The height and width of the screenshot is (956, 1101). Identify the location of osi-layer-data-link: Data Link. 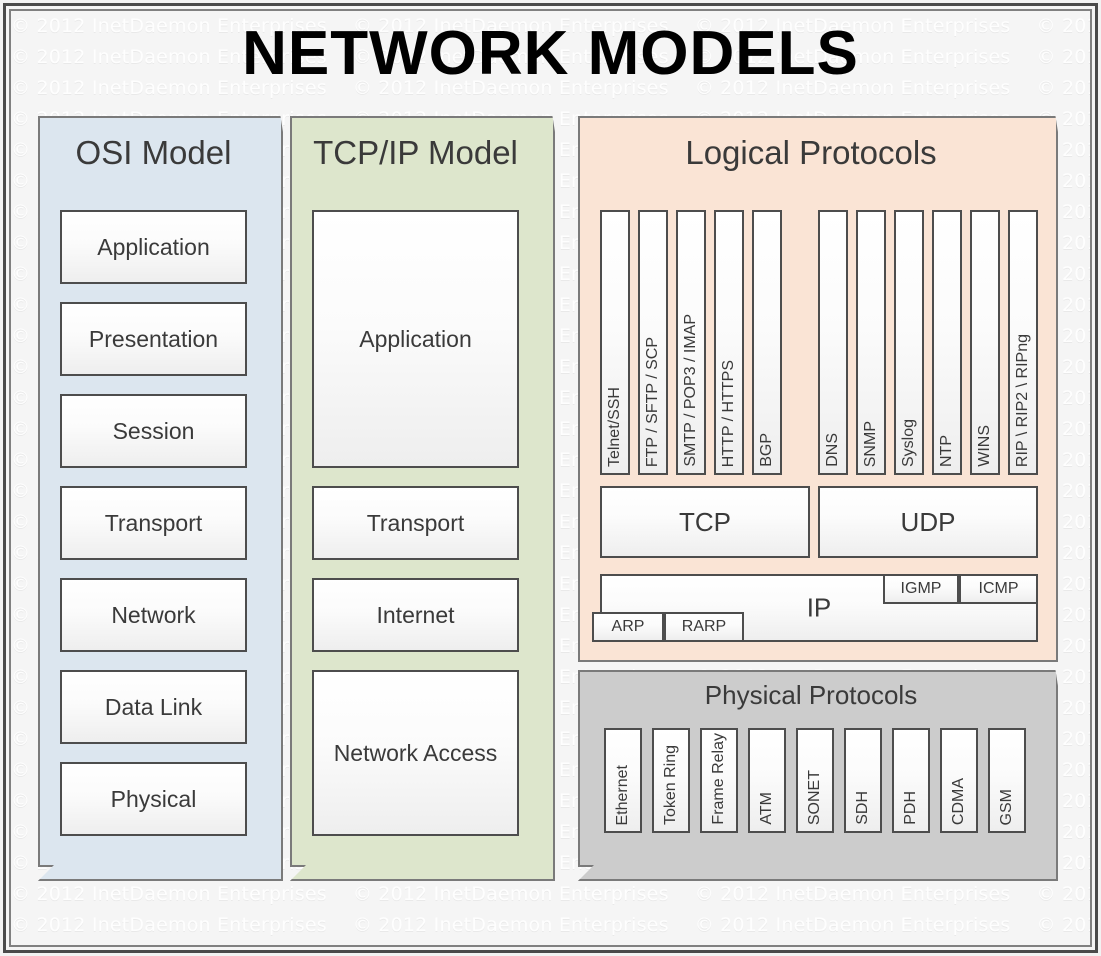
(153, 707).